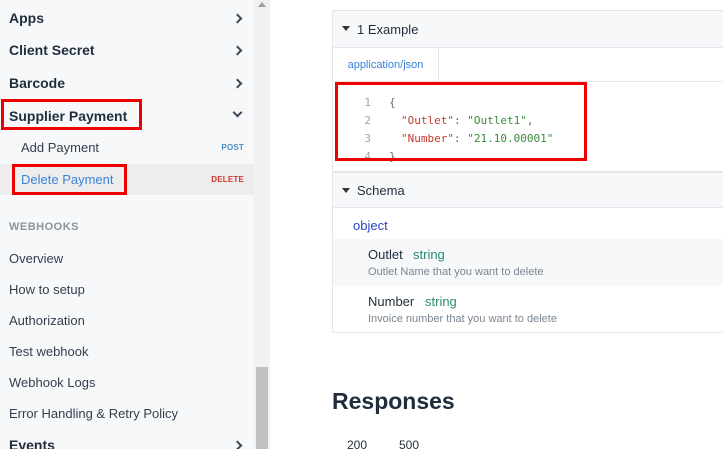 The image size is (723, 449). I want to click on example-panel-header: 1 Example, so click(528, 29).